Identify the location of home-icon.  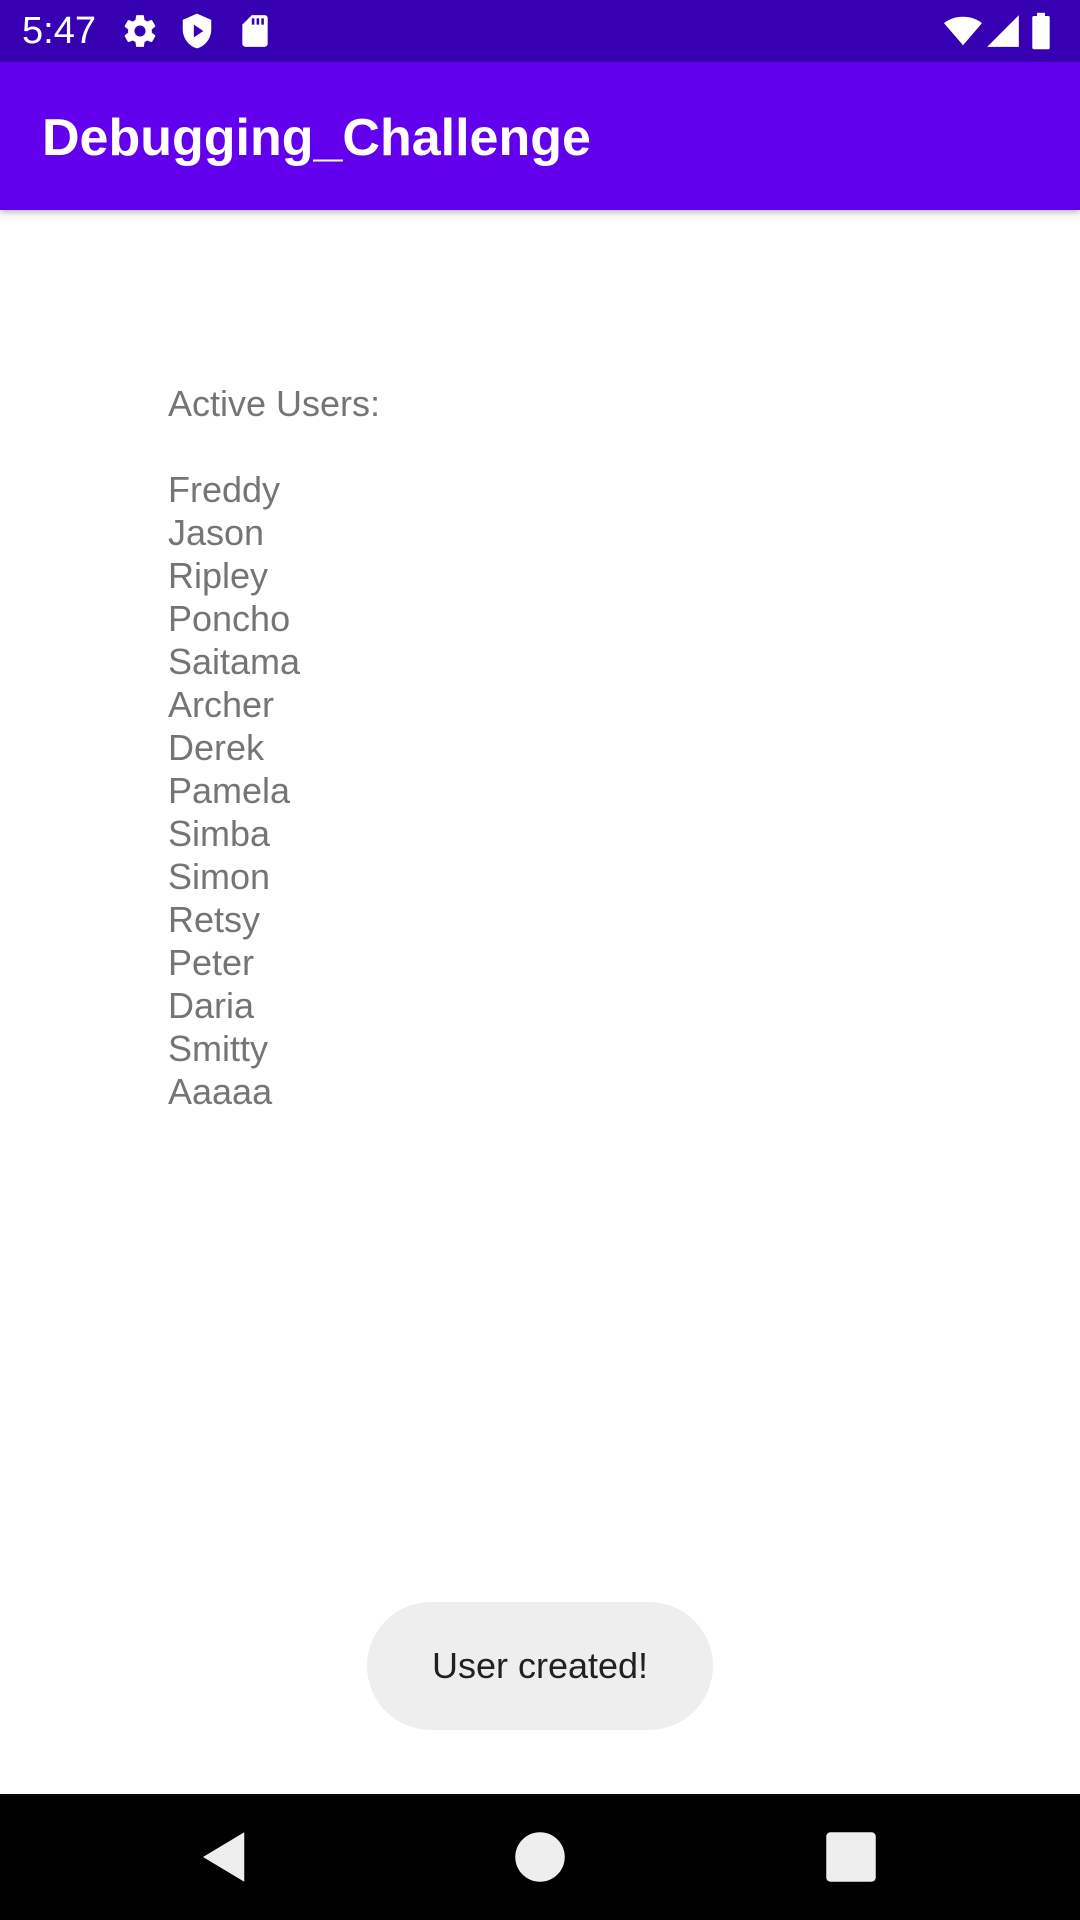
(540, 1857).